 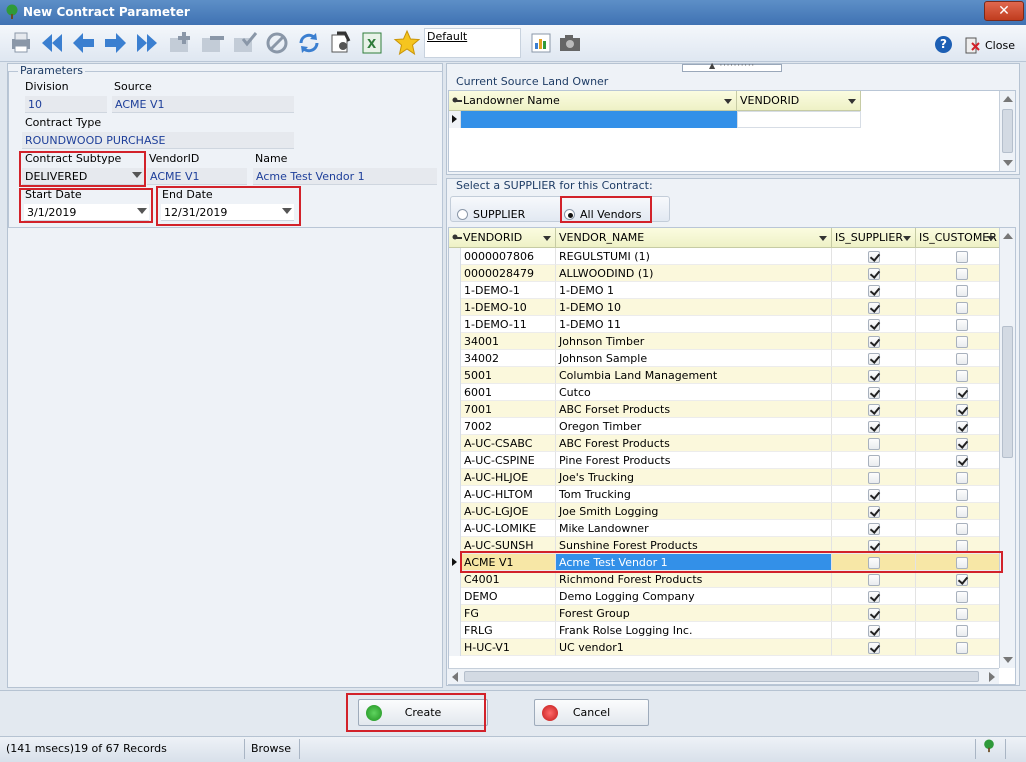 What do you see at coordinates (508, 256) in the screenshot?
I see `vendorid-cell: 0000007806` at bounding box center [508, 256].